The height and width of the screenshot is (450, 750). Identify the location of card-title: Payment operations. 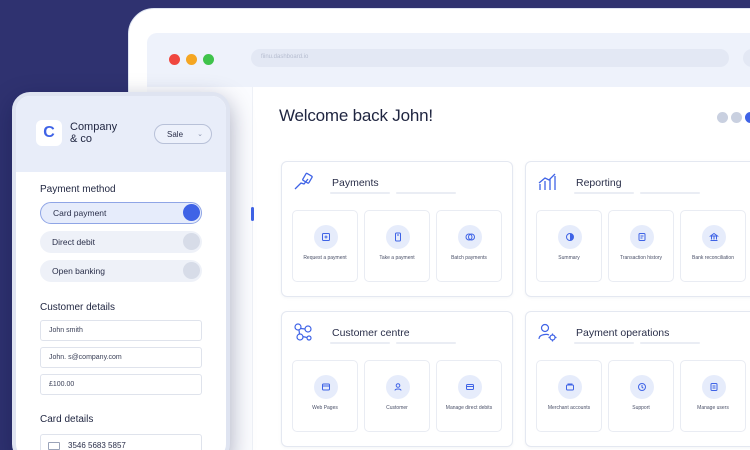
(623, 333).